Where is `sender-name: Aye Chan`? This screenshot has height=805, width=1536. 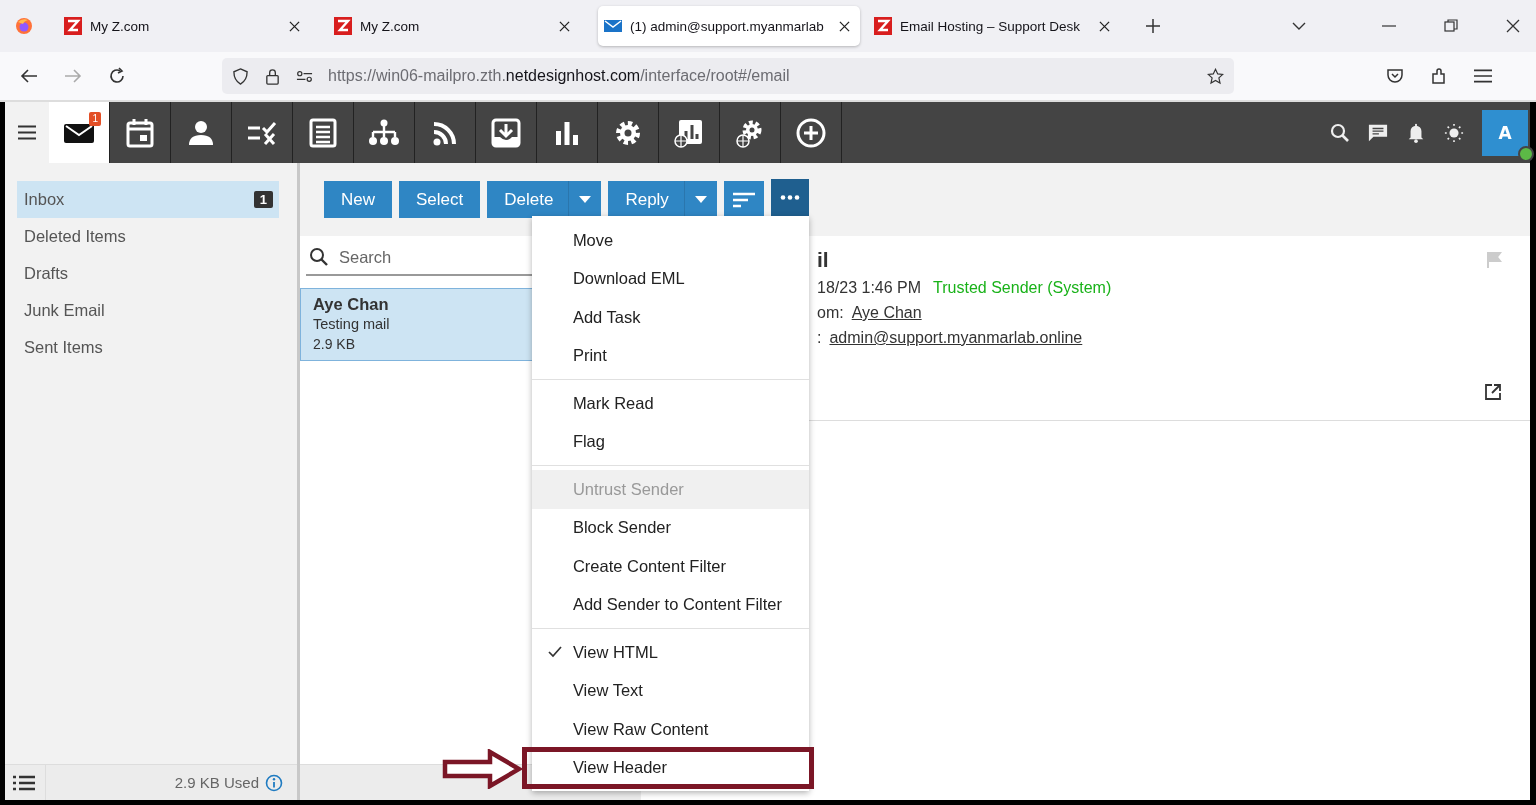
sender-name: Aye Chan is located at coordinates (351, 304).